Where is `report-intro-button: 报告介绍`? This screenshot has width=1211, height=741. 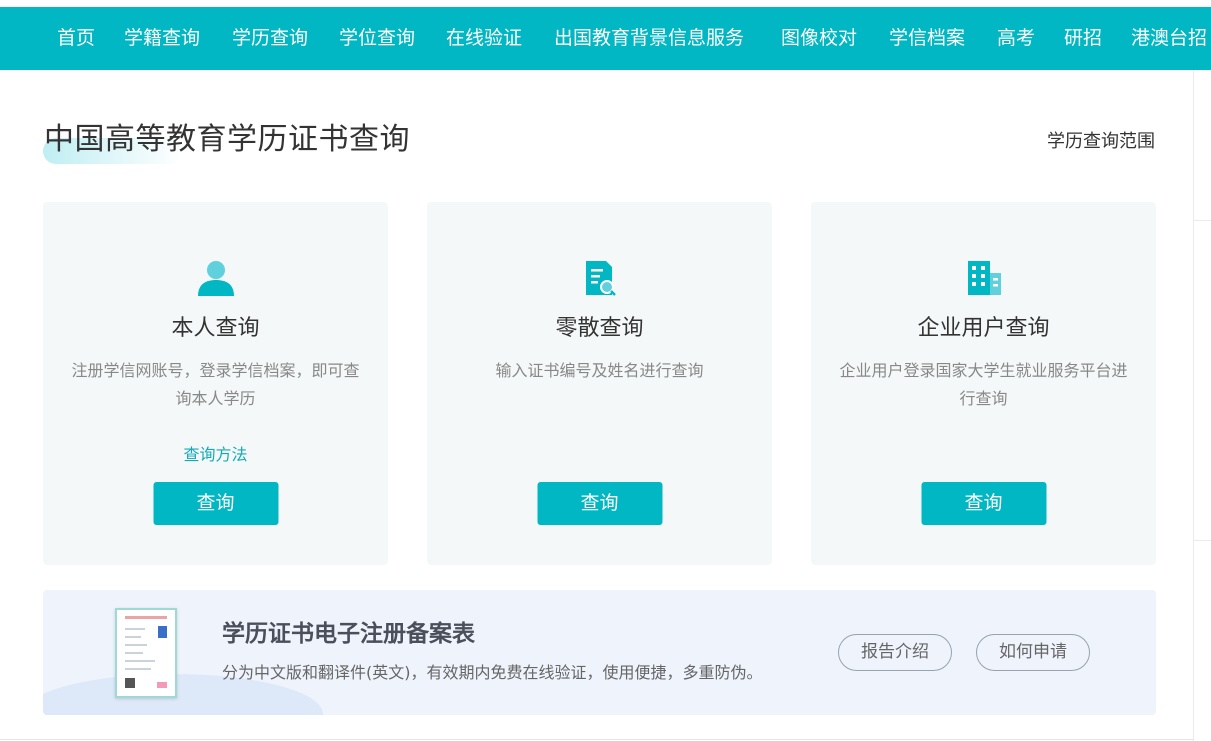
report-intro-button: 报告介绍 is located at coordinates (895, 652).